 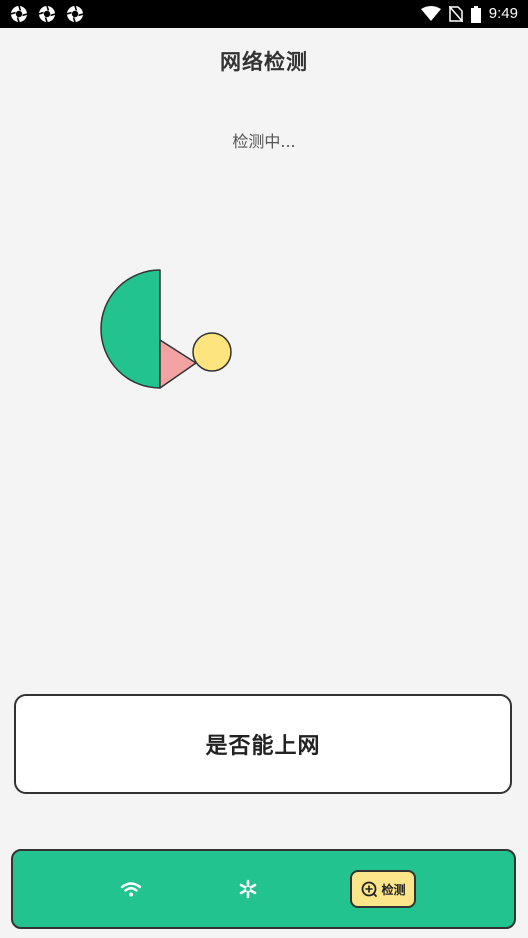 I want to click on internet-check-card: 是否能上网, so click(x=263, y=744).